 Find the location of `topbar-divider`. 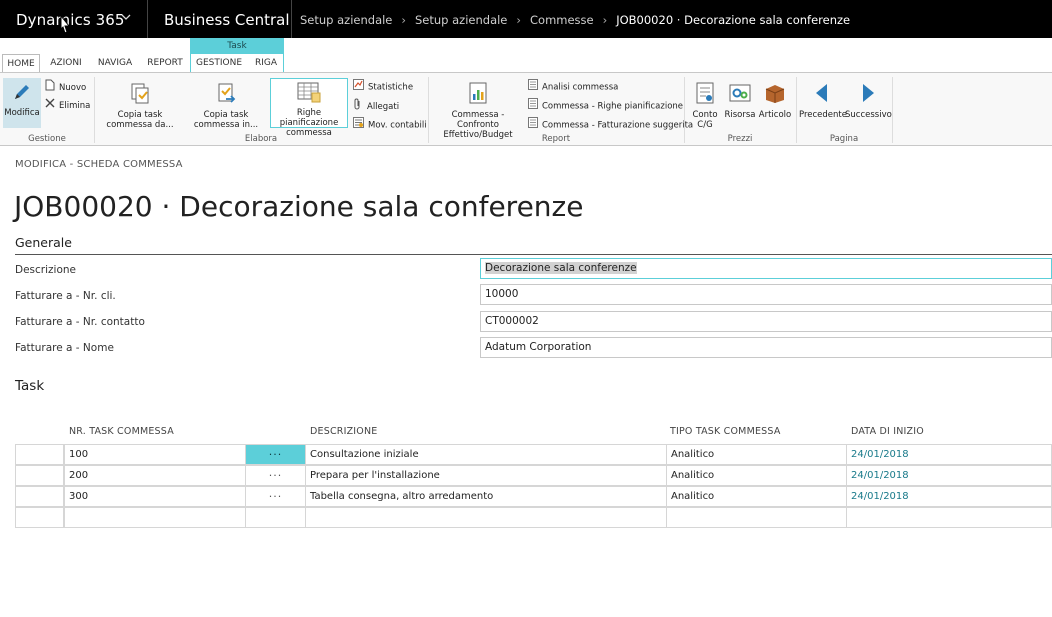

topbar-divider is located at coordinates (291, 19).